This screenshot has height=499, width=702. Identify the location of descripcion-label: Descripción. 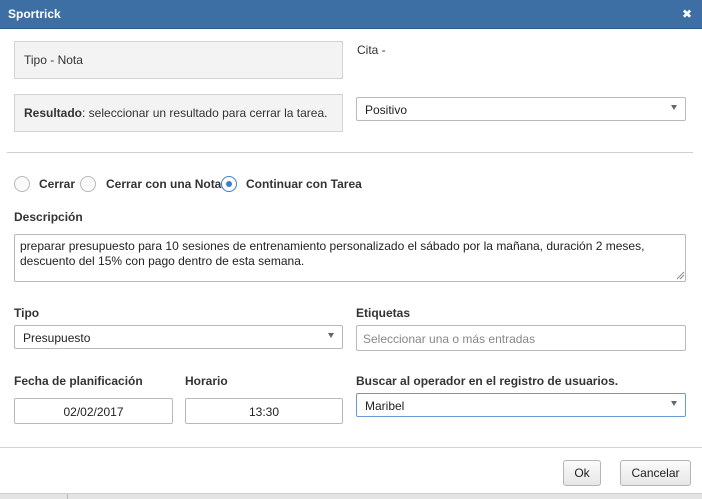
(48, 217).